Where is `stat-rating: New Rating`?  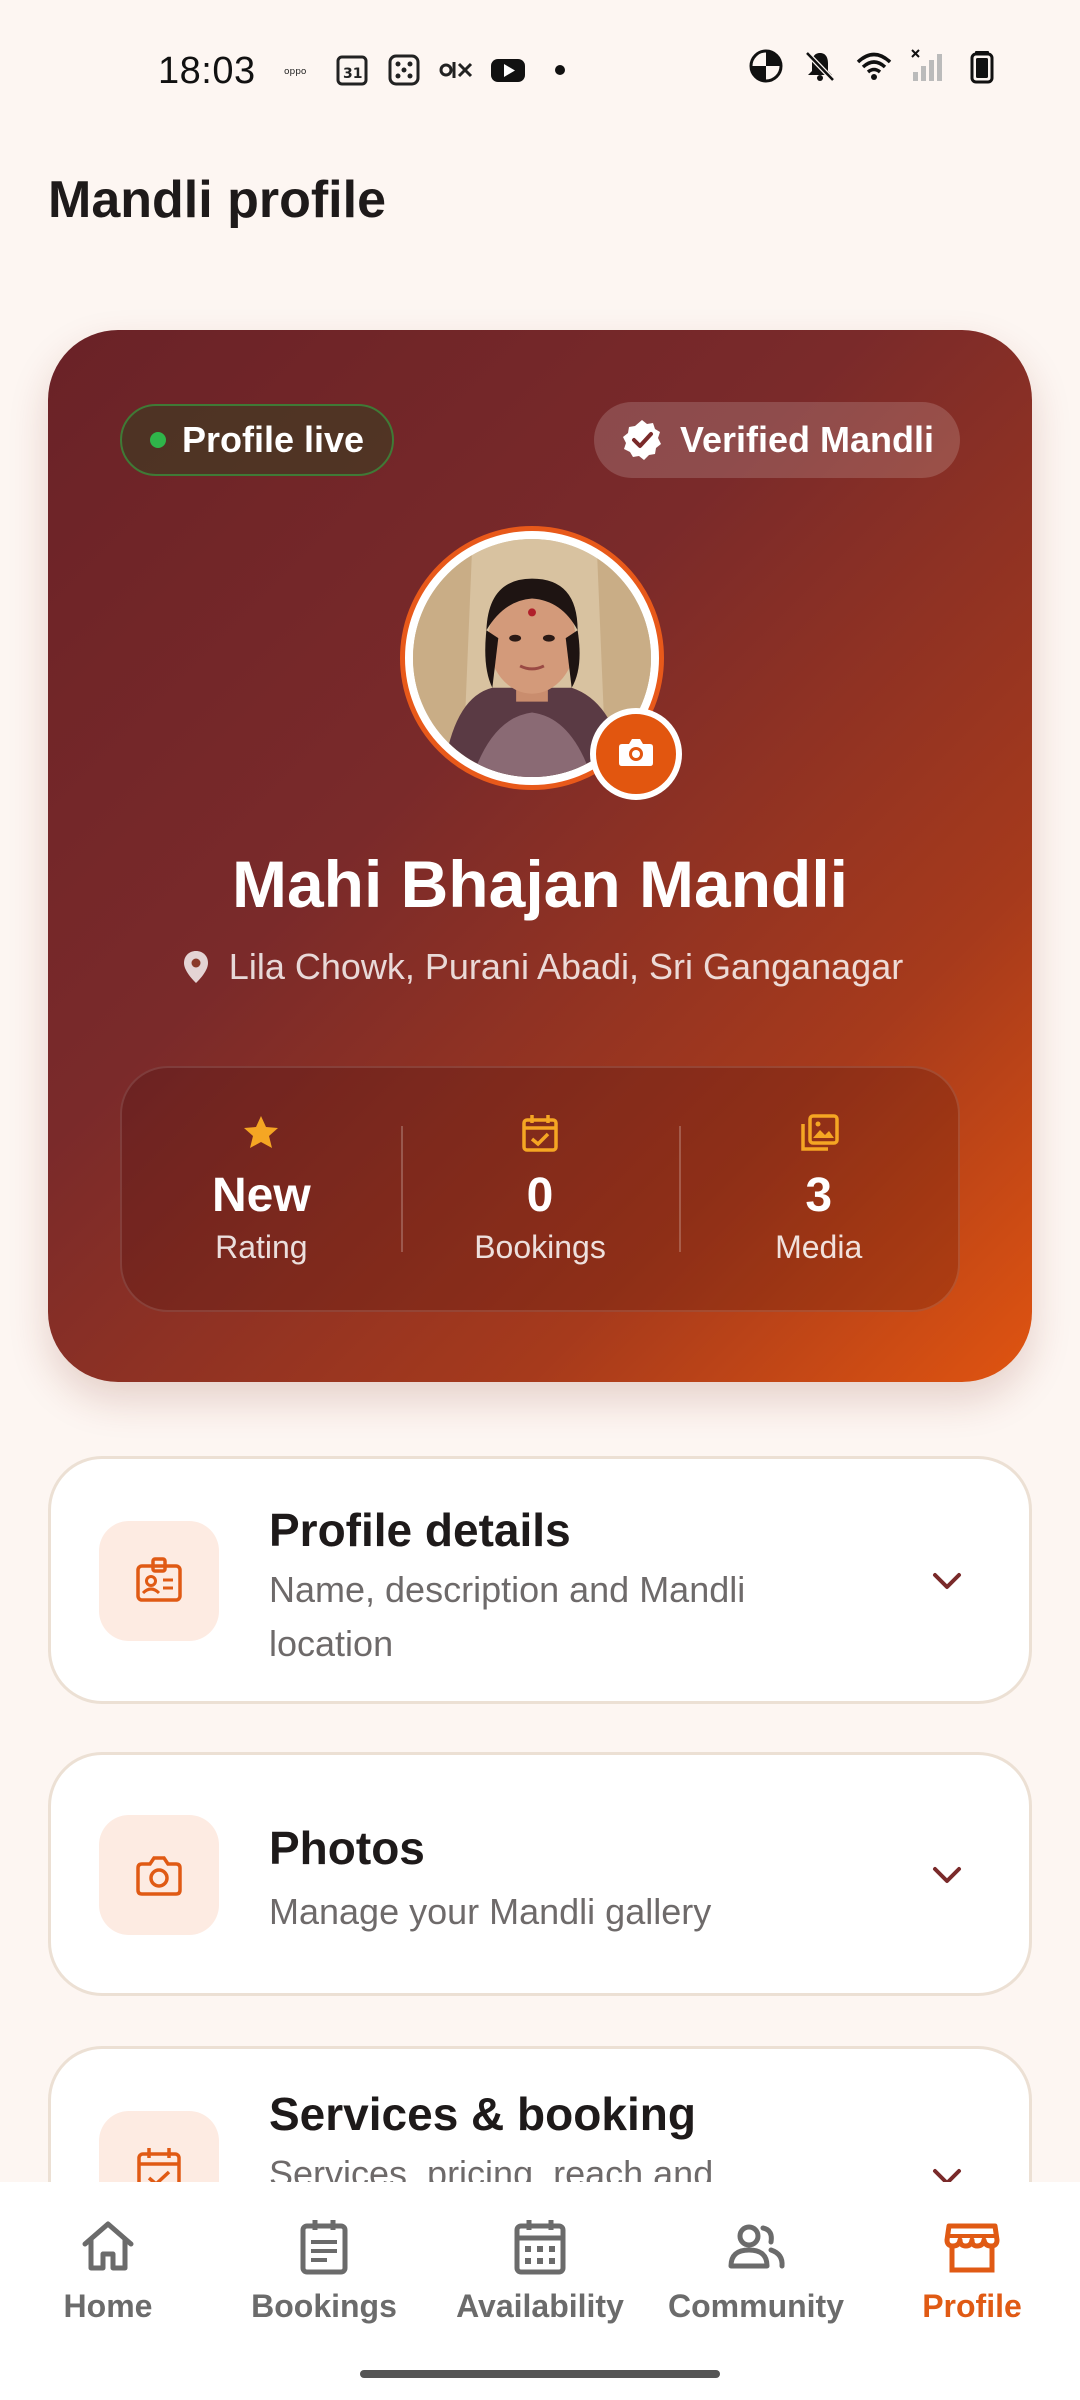
stat-rating: New Rating is located at coordinates (261, 1189).